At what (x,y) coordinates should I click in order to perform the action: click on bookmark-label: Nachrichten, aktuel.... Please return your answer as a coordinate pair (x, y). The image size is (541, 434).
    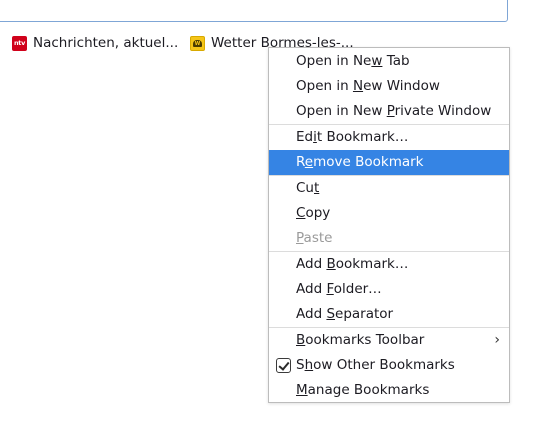
    Looking at the image, I should click on (106, 43).